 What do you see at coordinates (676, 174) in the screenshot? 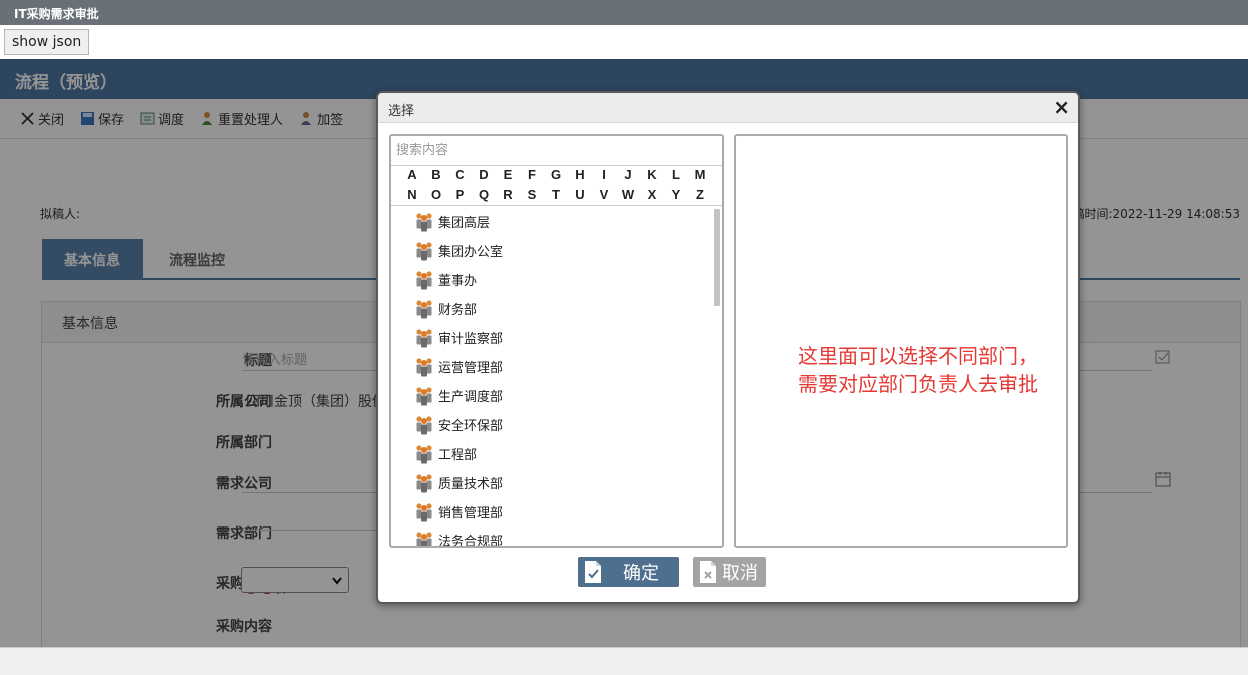
I see `letter-l: L` at bounding box center [676, 174].